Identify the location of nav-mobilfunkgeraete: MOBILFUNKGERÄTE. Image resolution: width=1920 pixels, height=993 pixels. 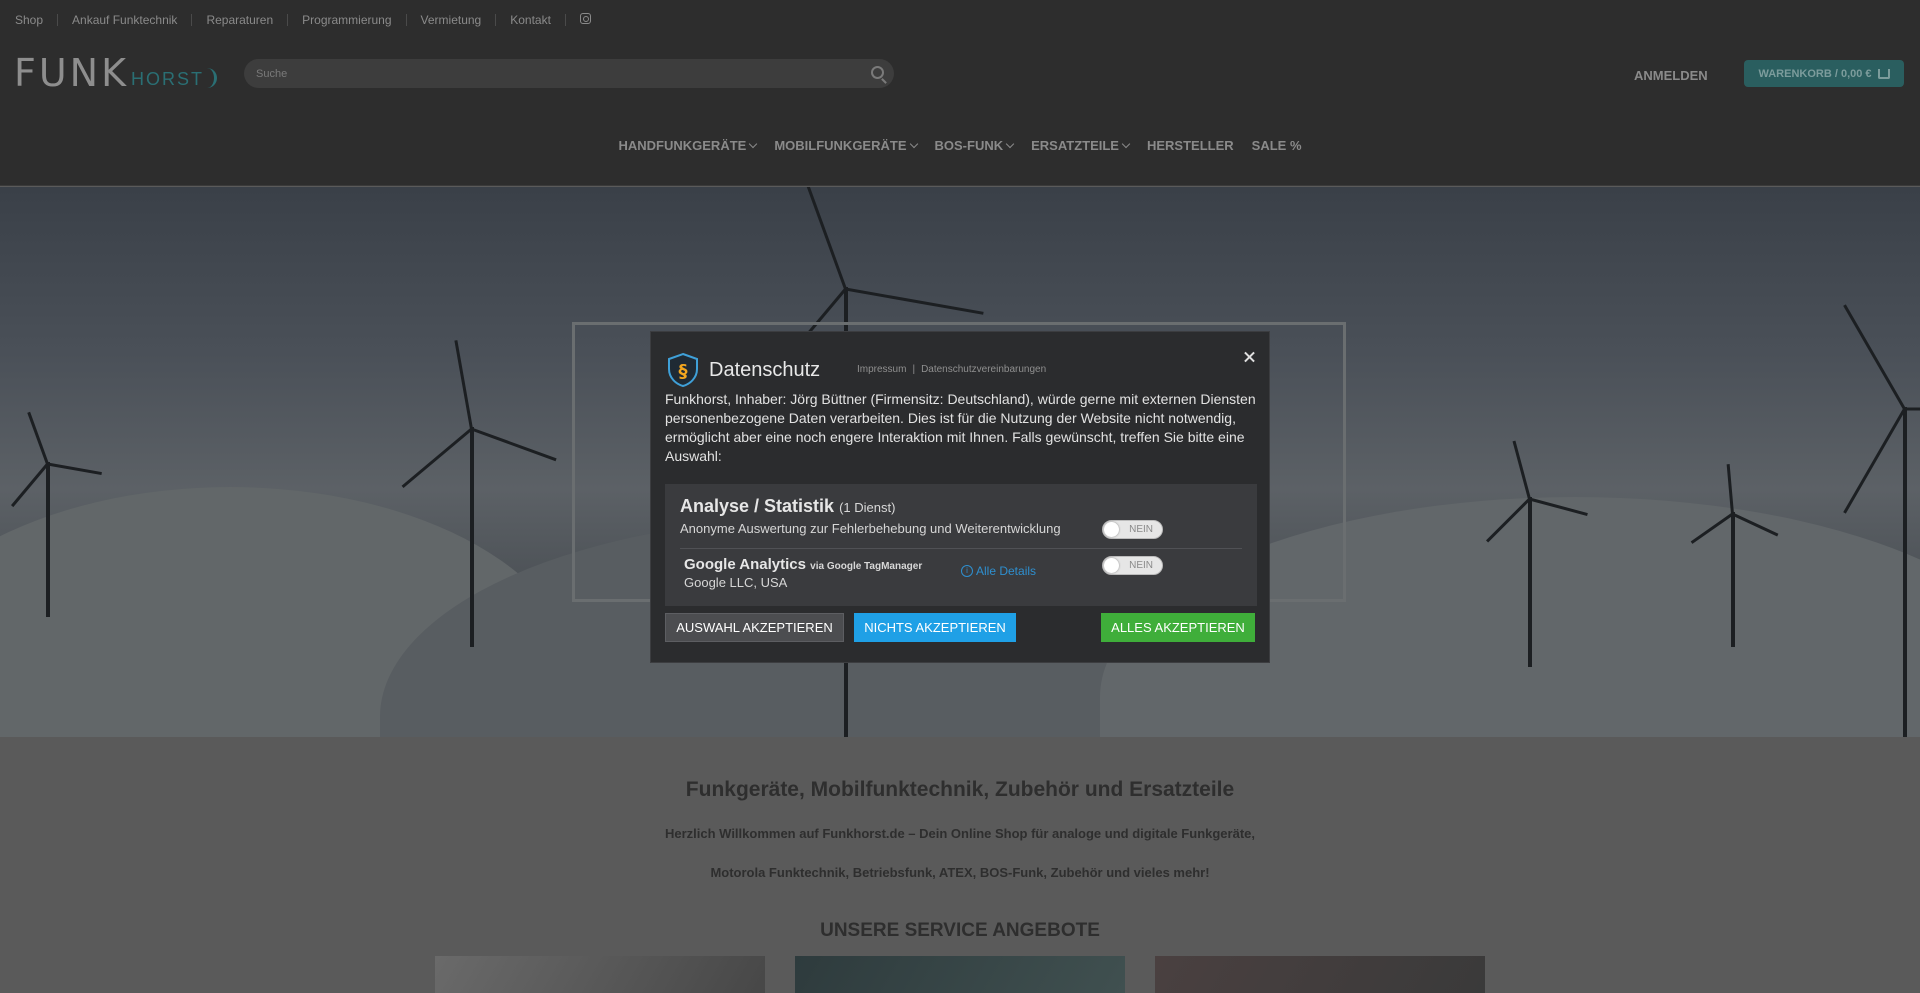
(846, 145).